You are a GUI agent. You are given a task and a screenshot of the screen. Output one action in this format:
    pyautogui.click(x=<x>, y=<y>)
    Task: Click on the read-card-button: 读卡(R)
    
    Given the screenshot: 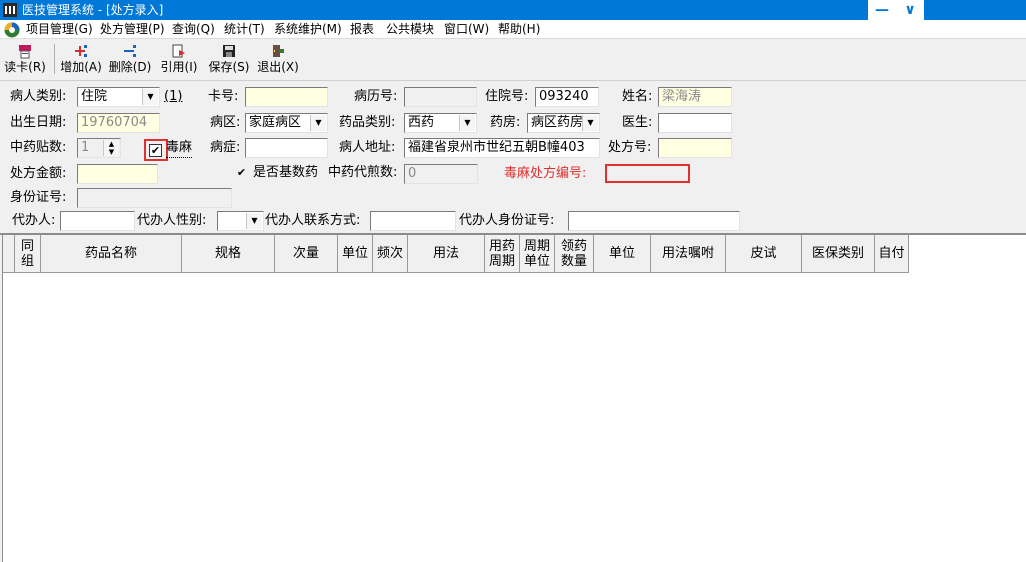 What is the action you would take?
    pyautogui.click(x=25, y=60)
    